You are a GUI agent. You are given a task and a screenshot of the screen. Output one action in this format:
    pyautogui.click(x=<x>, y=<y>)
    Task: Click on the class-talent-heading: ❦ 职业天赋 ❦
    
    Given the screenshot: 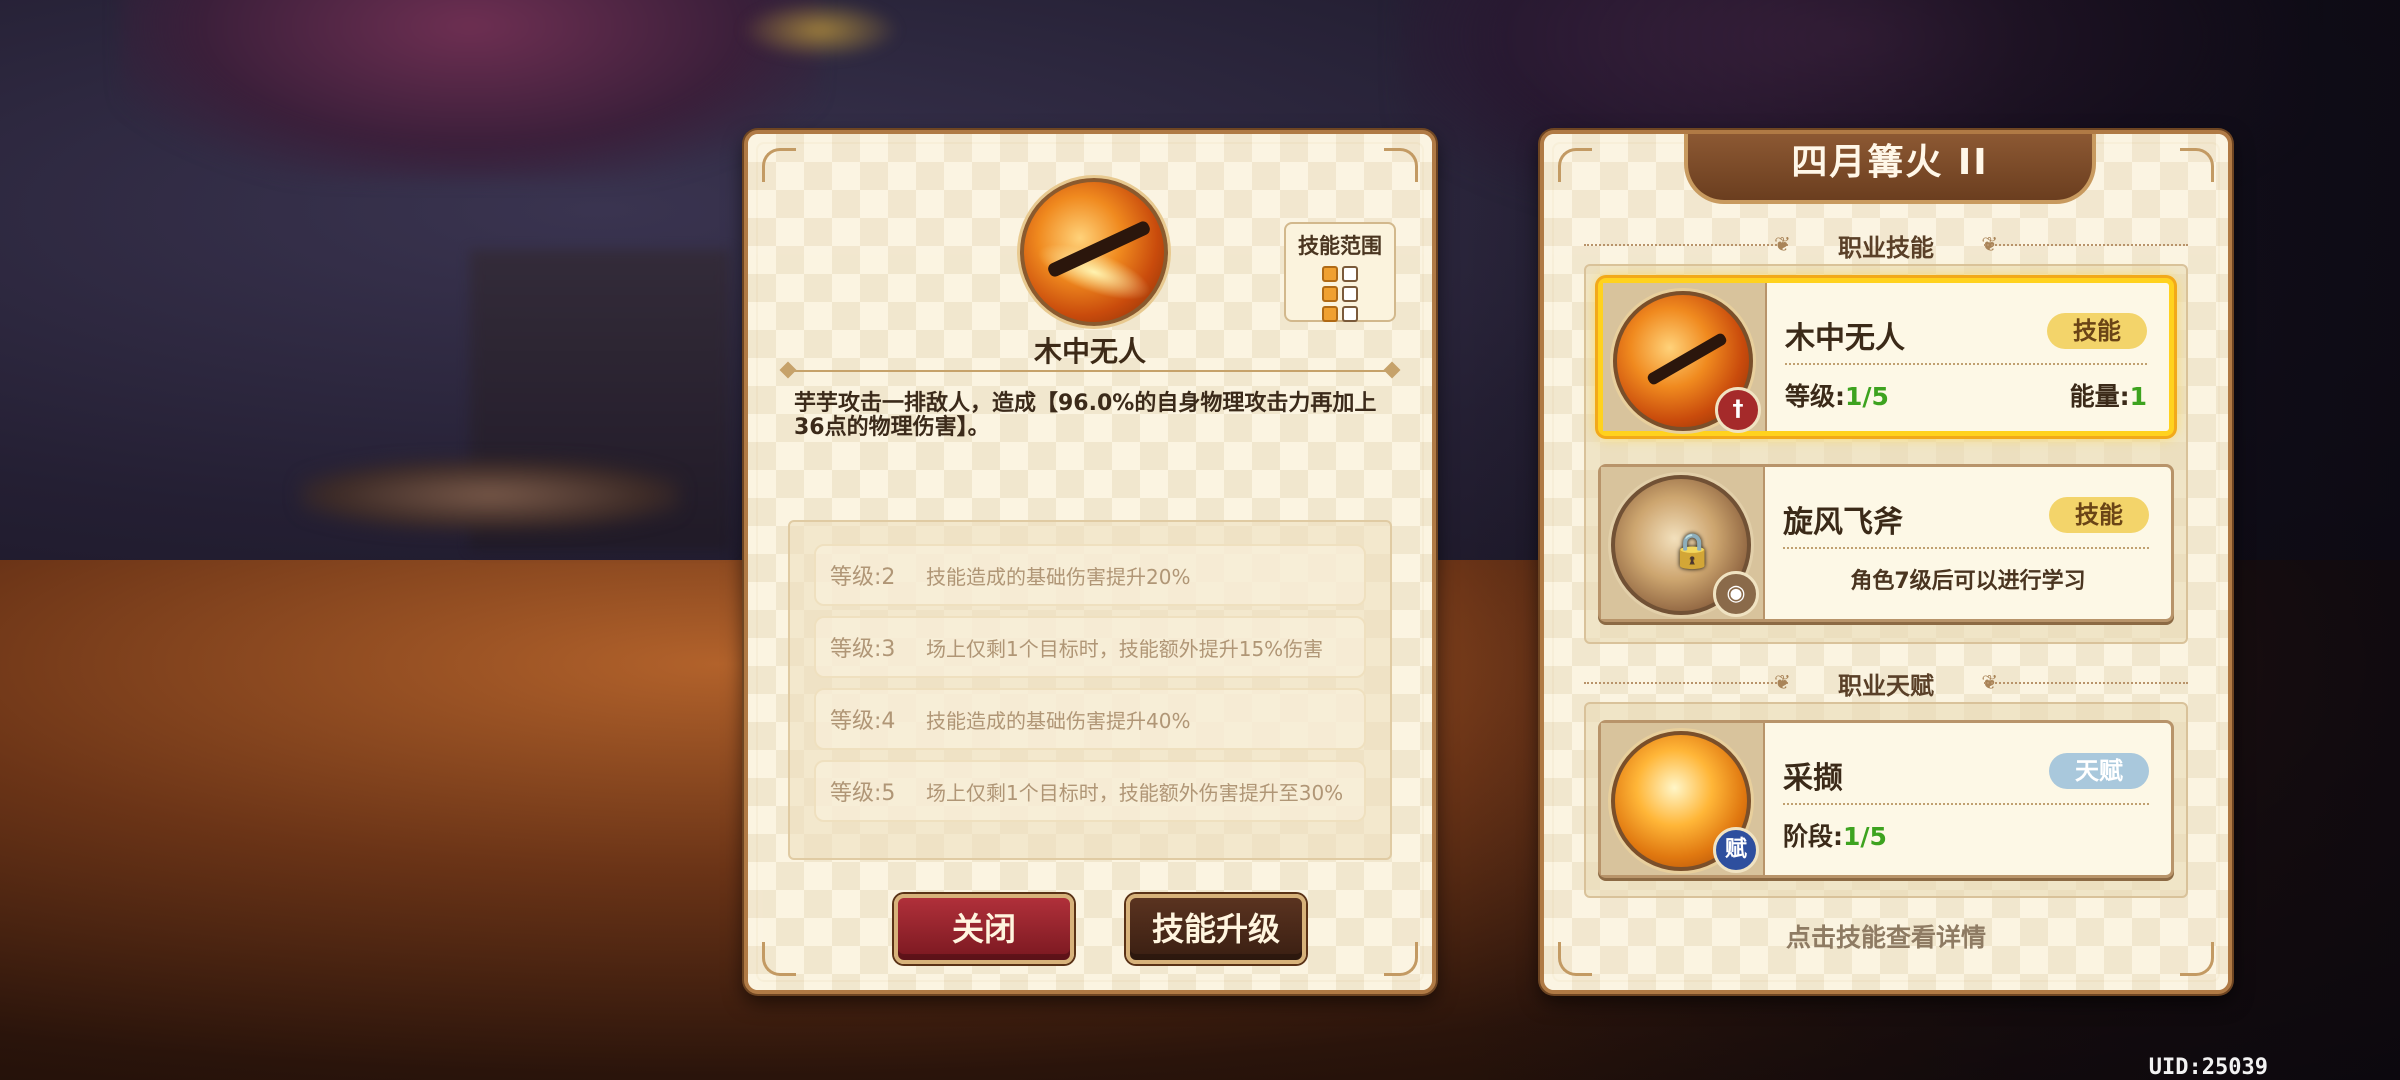 What is the action you would take?
    pyautogui.click(x=1886, y=682)
    